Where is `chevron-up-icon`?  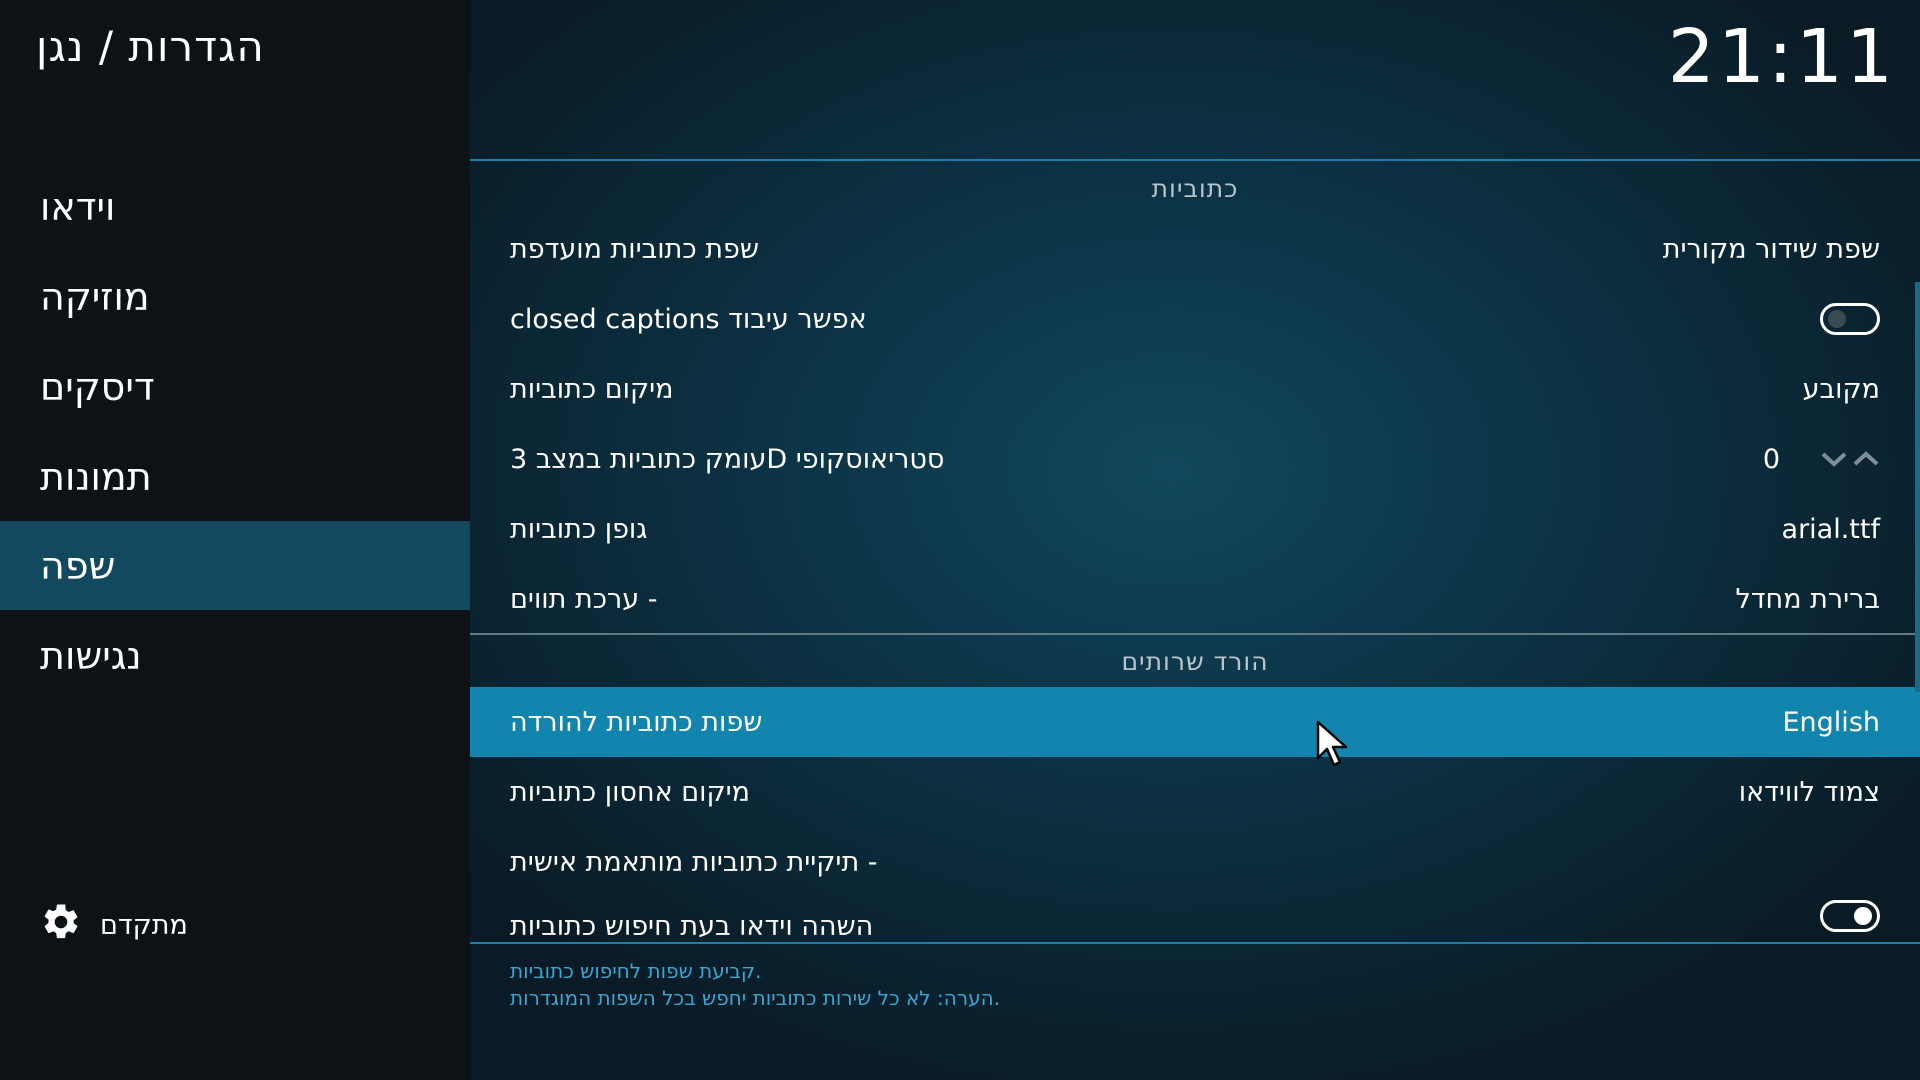 chevron-up-icon is located at coordinates (1866, 459).